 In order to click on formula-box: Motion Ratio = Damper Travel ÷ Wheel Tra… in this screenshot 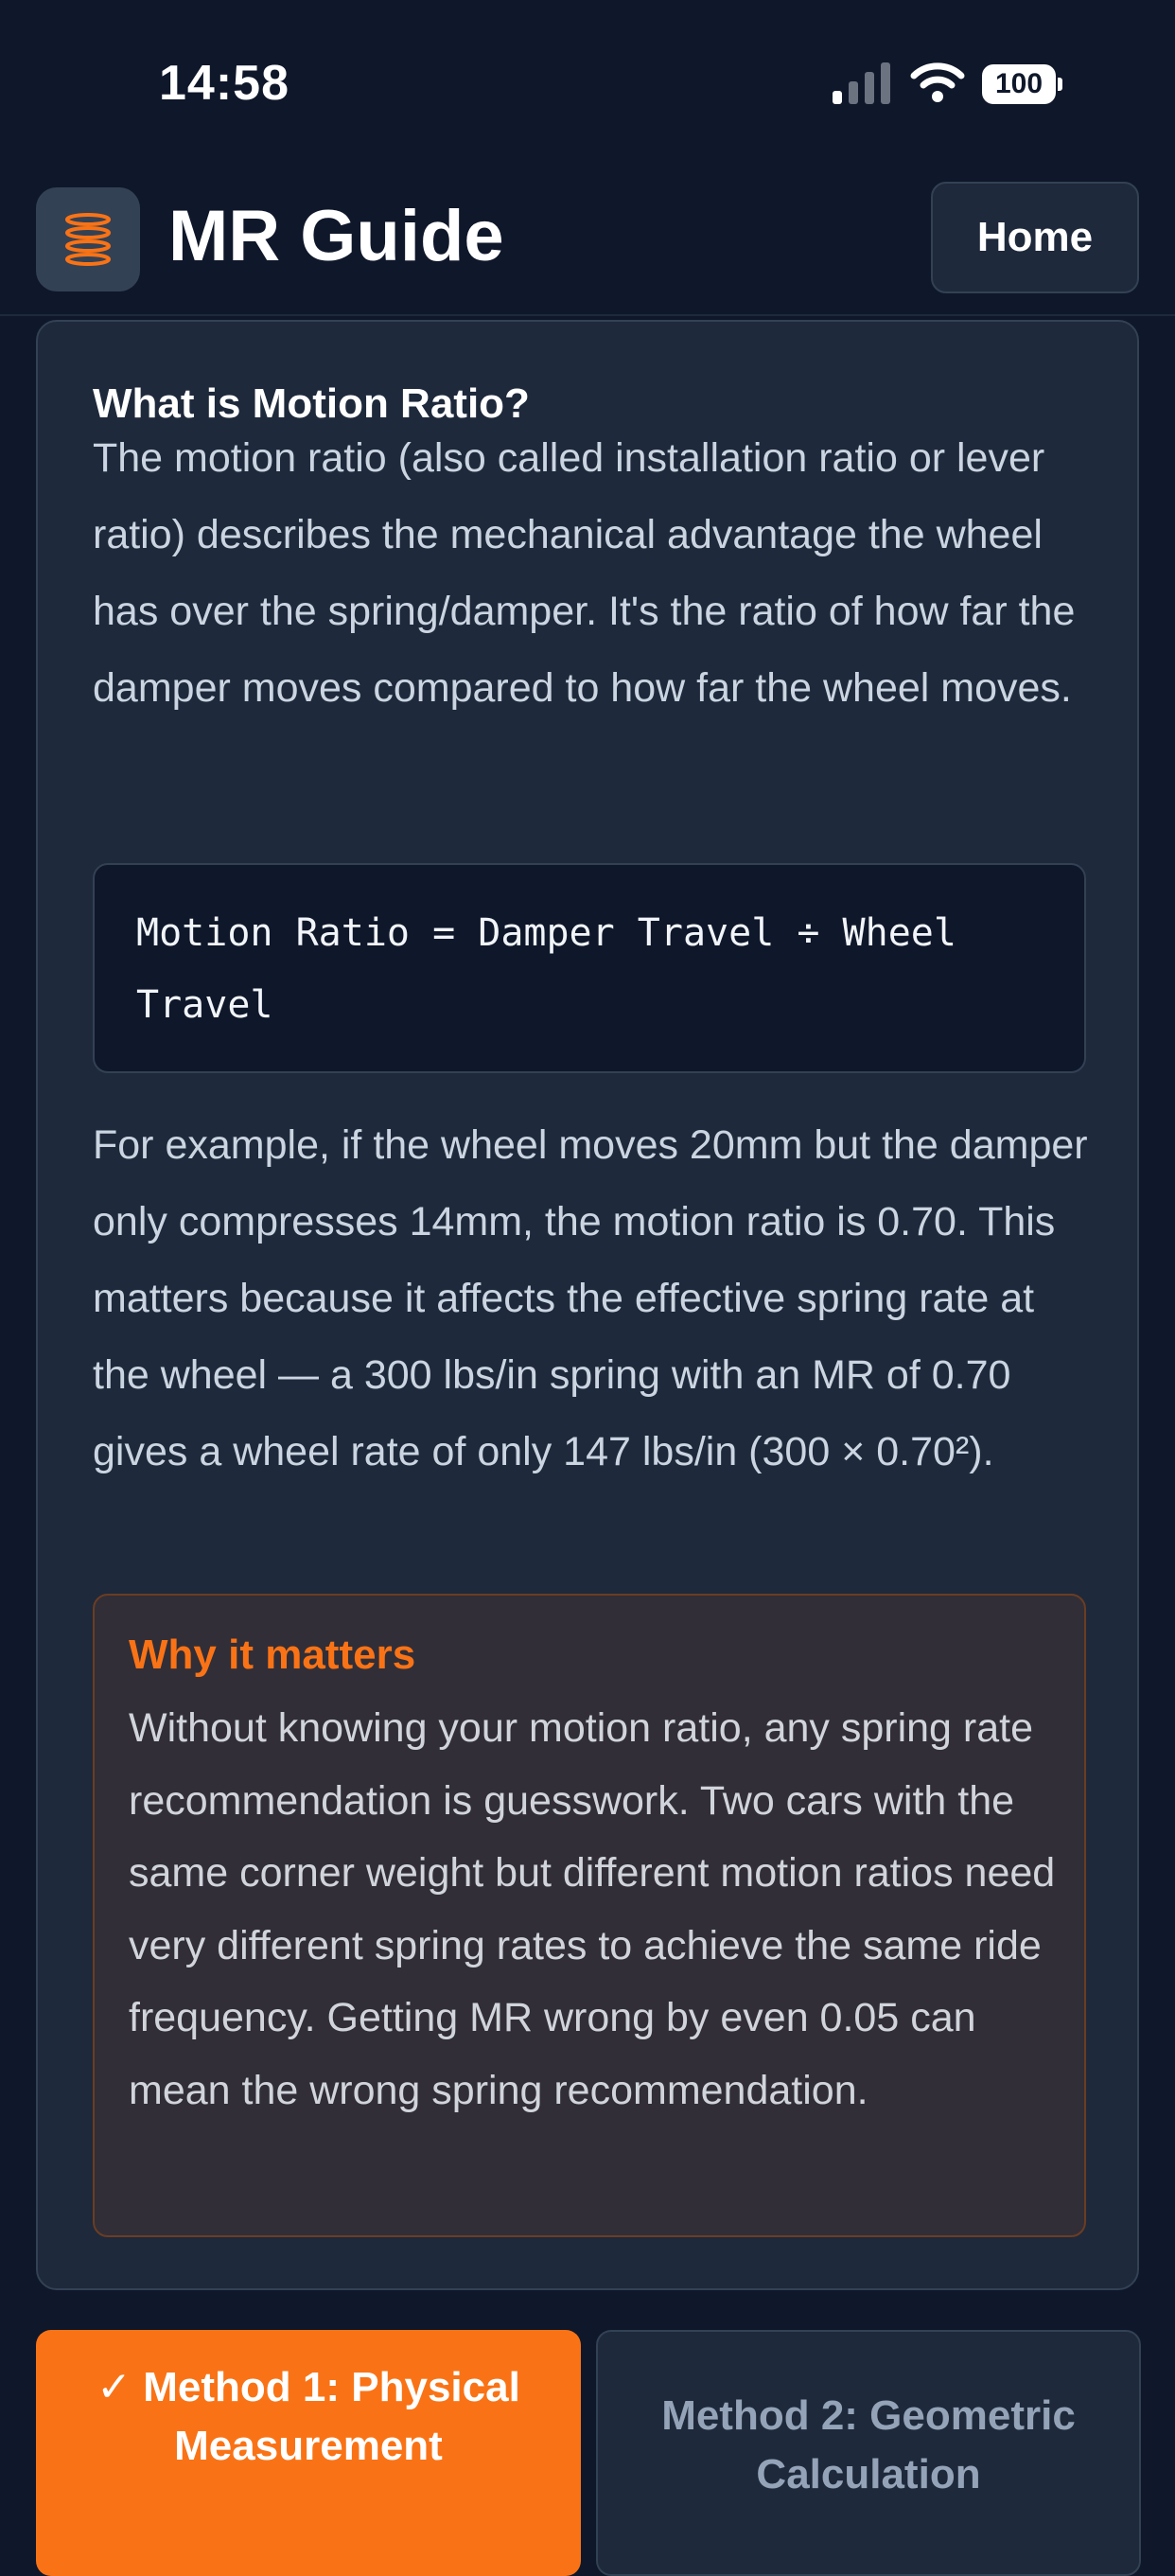, I will do `click(589, 968)`.